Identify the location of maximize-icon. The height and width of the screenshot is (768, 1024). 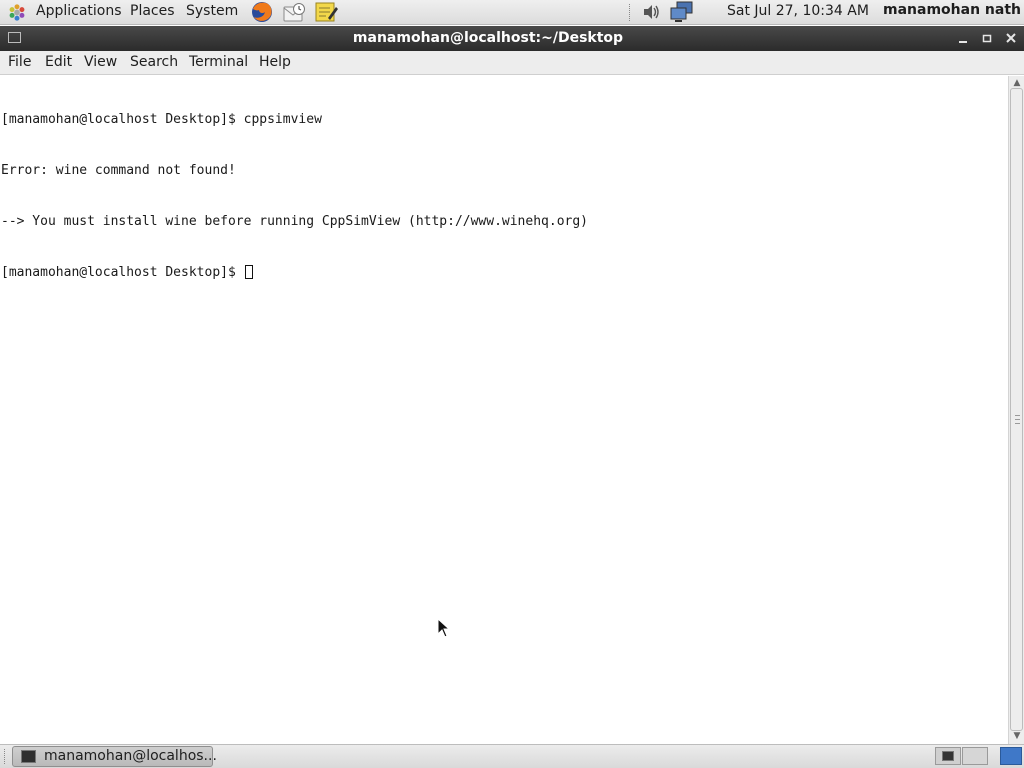
(987, 38).